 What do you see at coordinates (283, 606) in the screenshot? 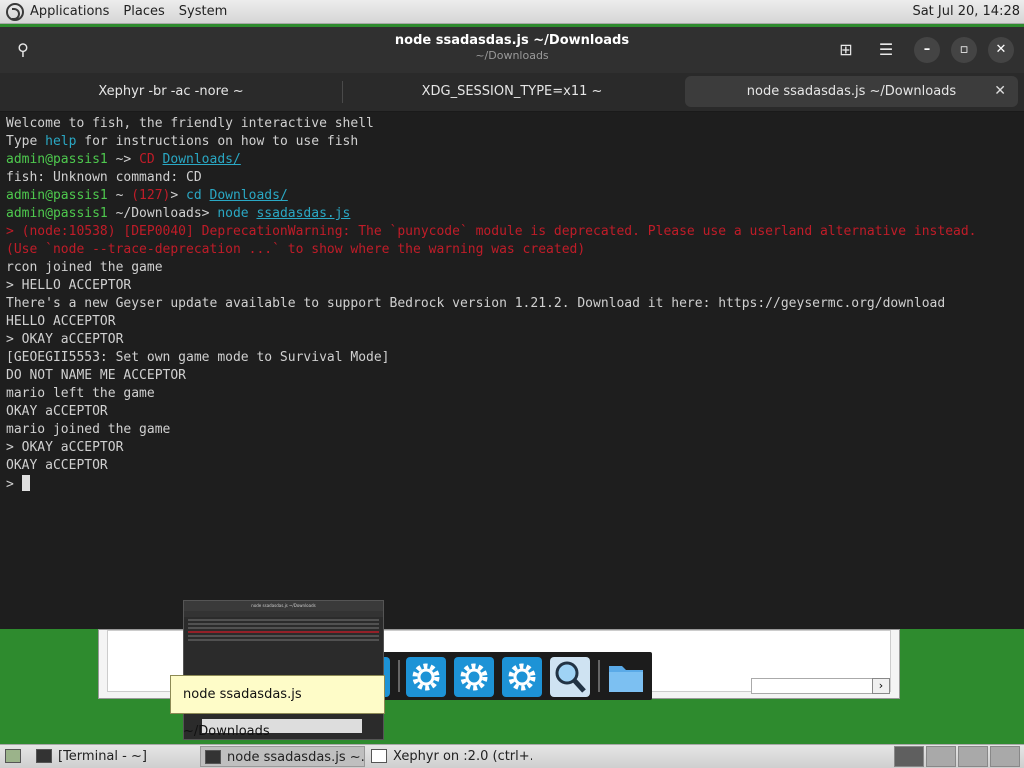
I see `preview-title: node ssadasdas.js ~/Downloads` at bounding box center [283, 606].